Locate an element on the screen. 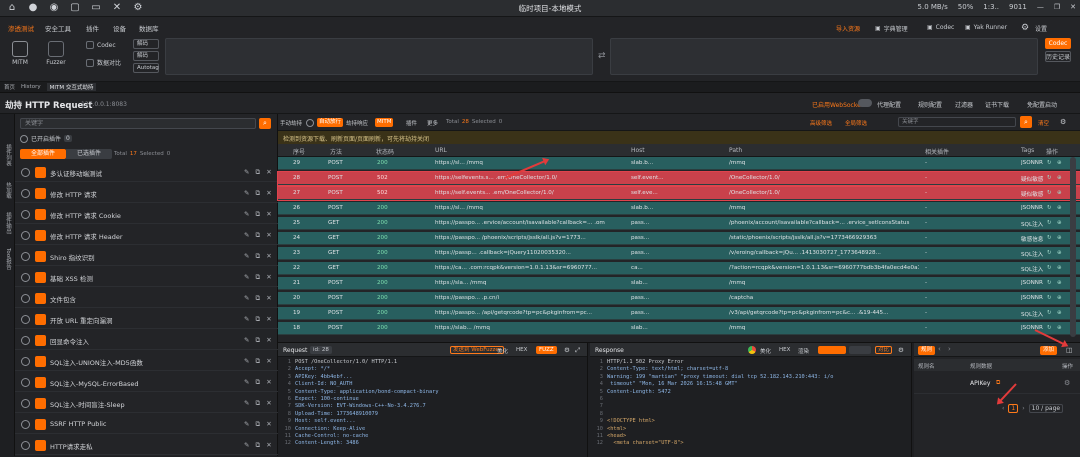 This screenshot has width=1080, height=457. proxy-config-button: 代理配置 is located at coordinates (889, 104).